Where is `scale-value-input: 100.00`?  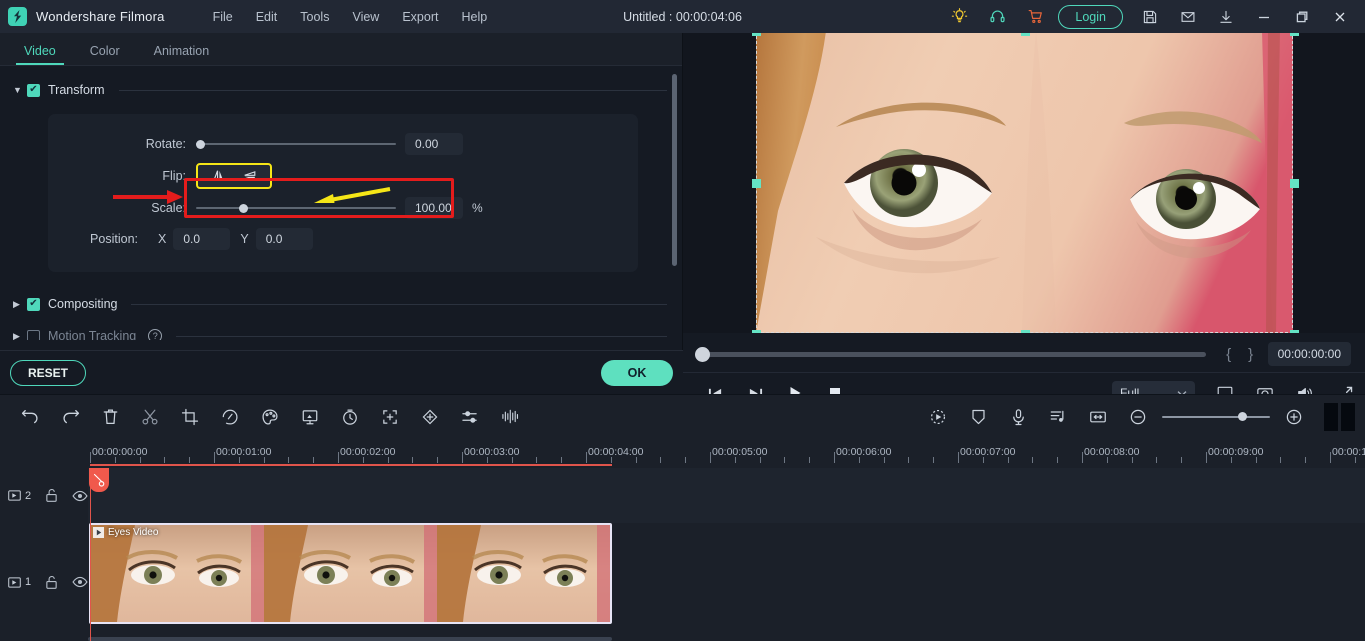
scale-value-input: 100.00 is located at coordinates (434, 208).